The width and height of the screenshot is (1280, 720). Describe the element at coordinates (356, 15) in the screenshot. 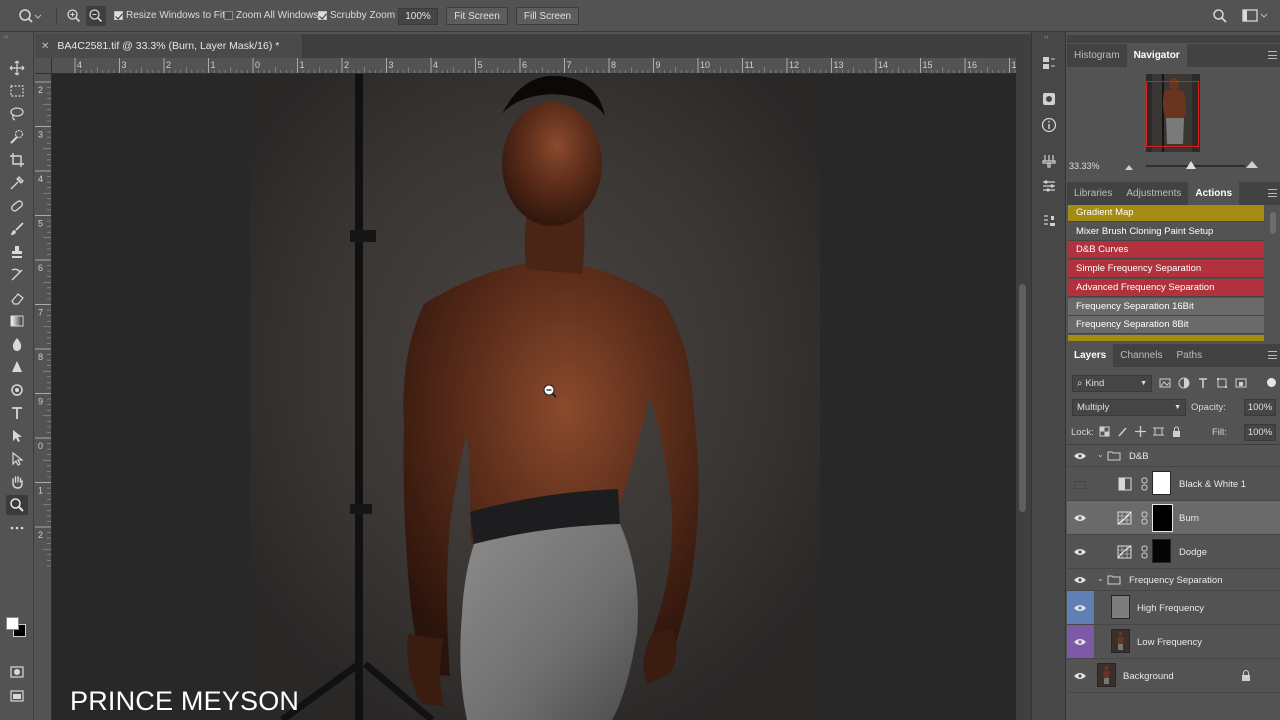

I see `scrubby-zoom-checkbox: Scrubby Zoom` at that location.